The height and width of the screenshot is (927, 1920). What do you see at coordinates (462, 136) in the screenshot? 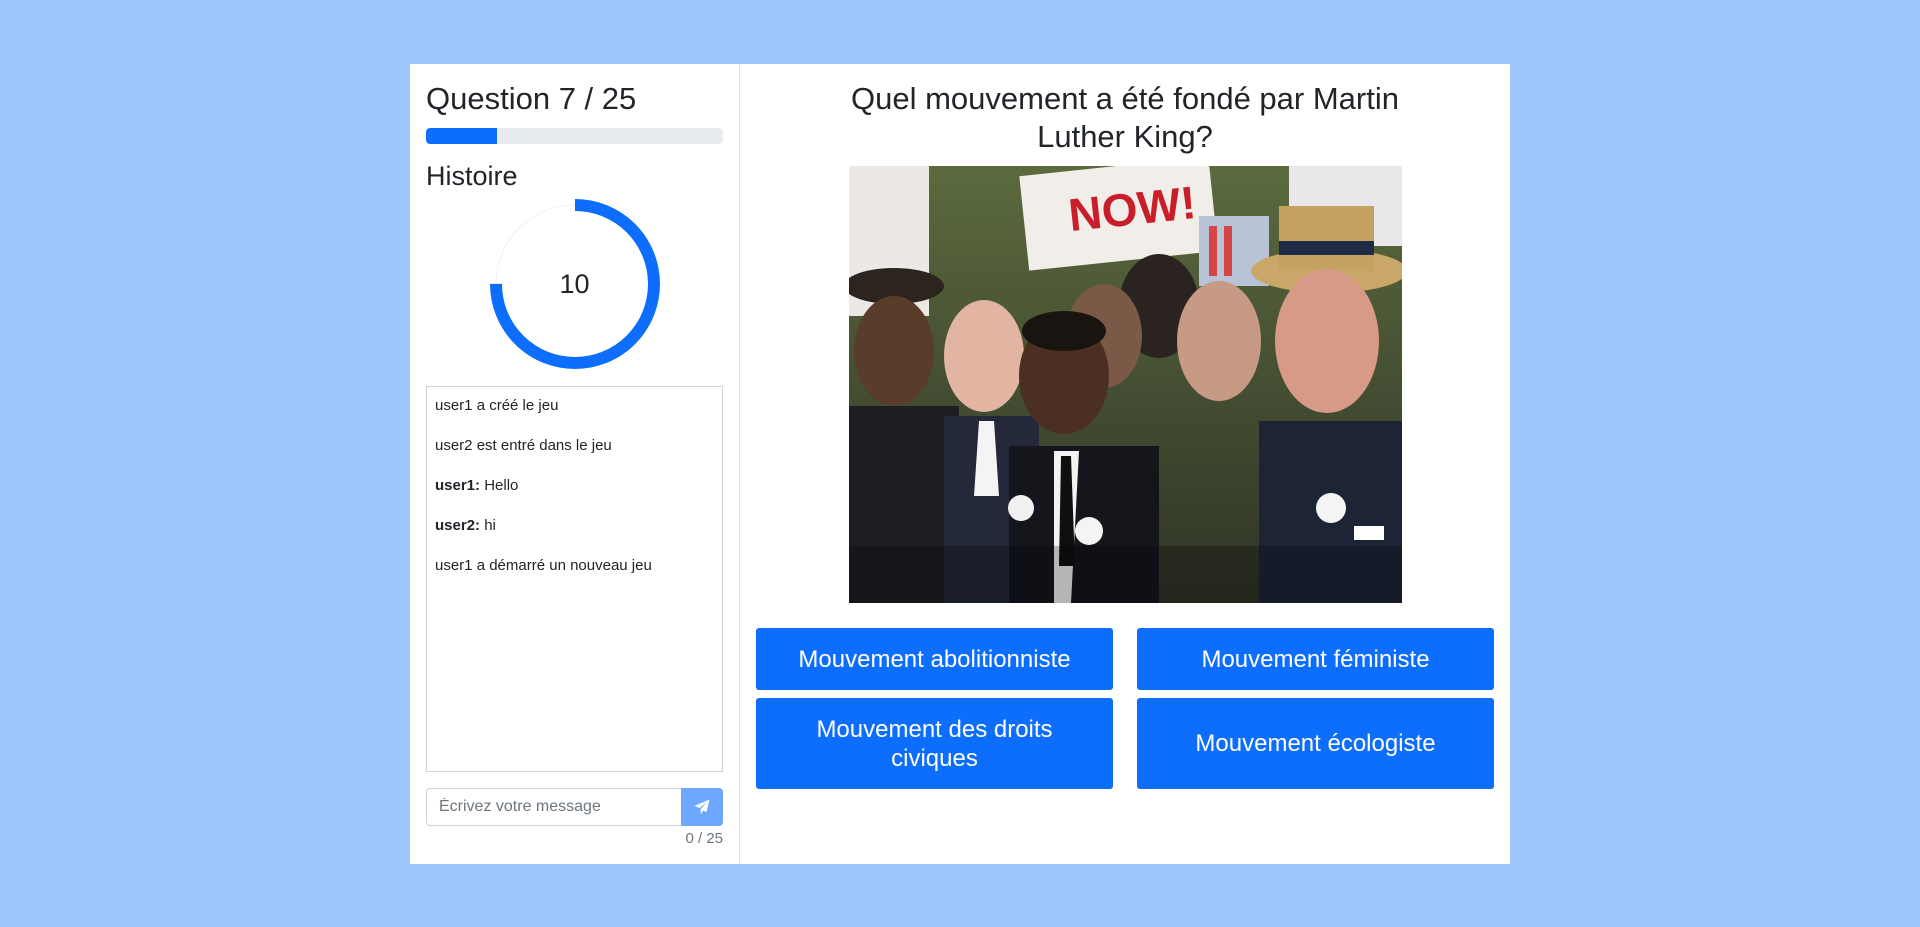
I see `quiz-progress-fill` at bounding box center [462, 136].